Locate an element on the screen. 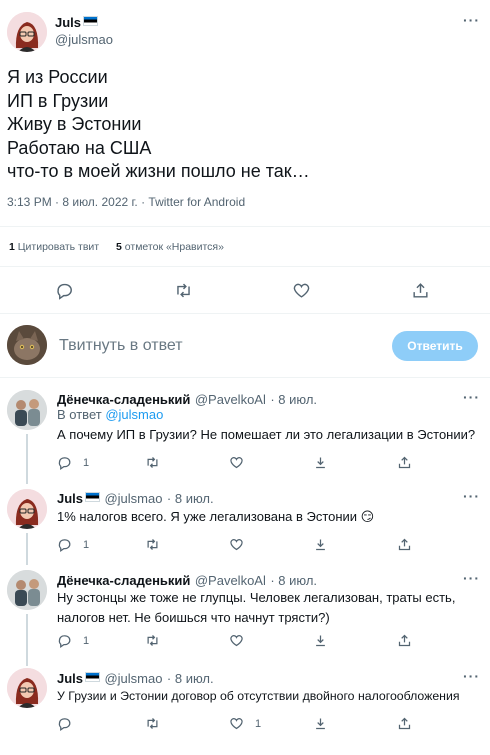  like-stat: 5 отметок «Нравится» is located at coordinates (170, 247).